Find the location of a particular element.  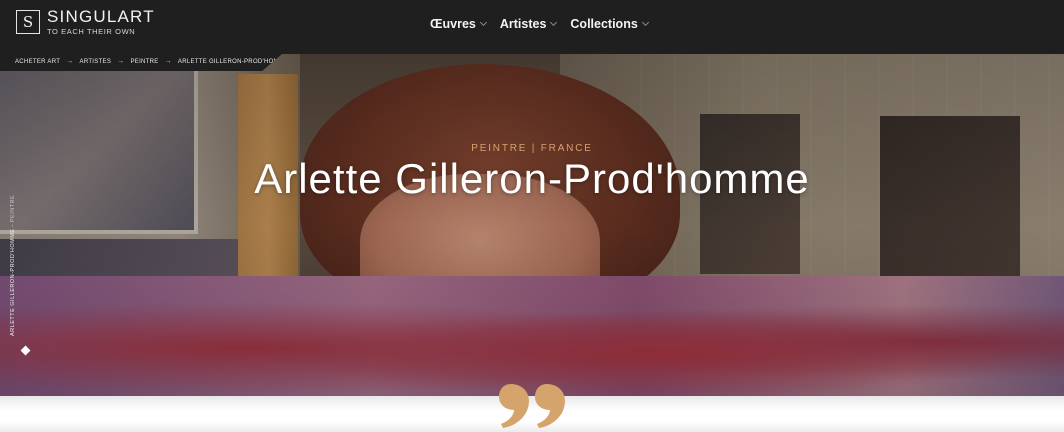

menu-item-label: Œuvres is located at coordinates (453, 24).